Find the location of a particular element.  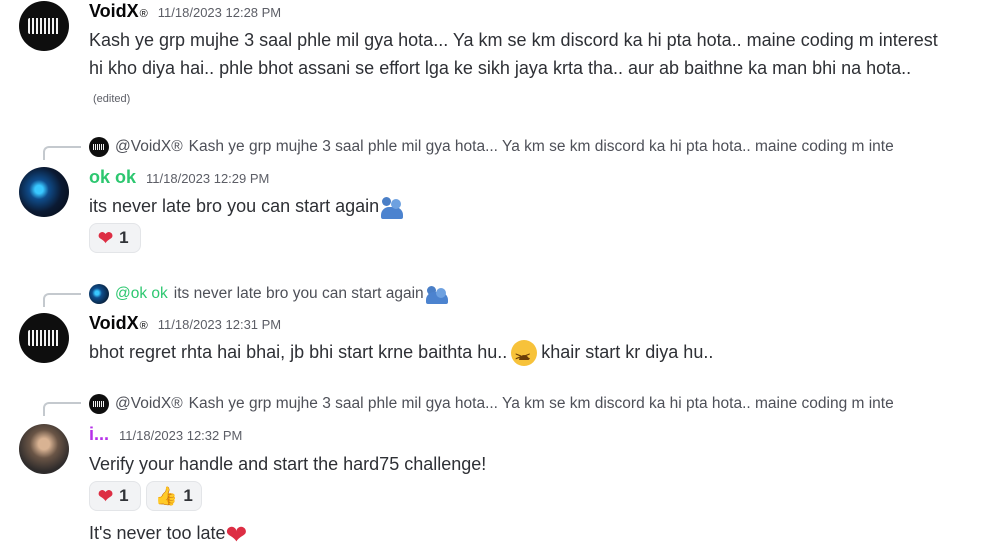

message-content: its never late bro you can start again is located at coordinates (514, 206).